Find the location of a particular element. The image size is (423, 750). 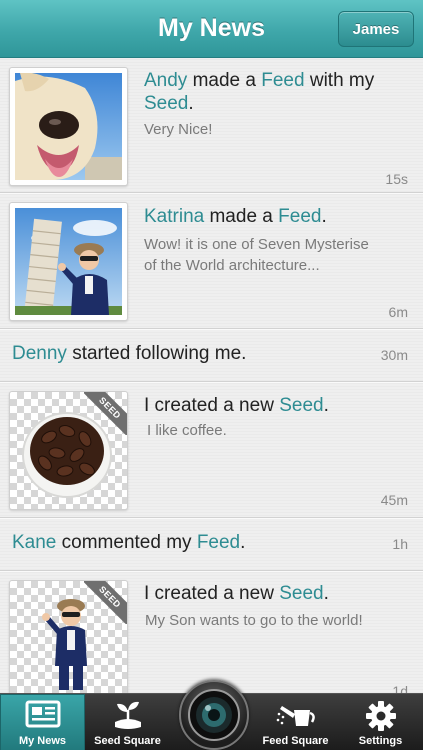

feed-item-comment: My Son wants to go to the world! is located at coordinates (254, 620).